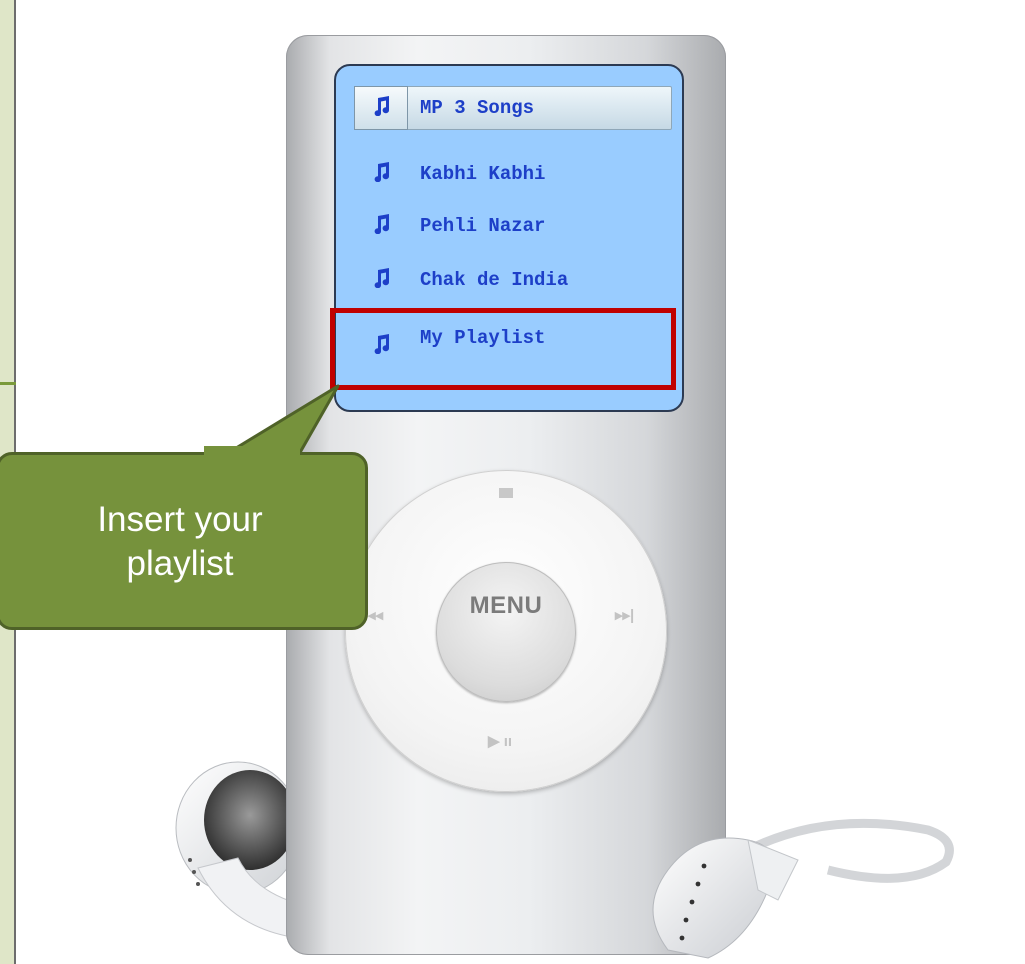  Describe the element at coordinates (624, 615) in the screenshot. I see `next-track-icon: ▸▸|` at that location.